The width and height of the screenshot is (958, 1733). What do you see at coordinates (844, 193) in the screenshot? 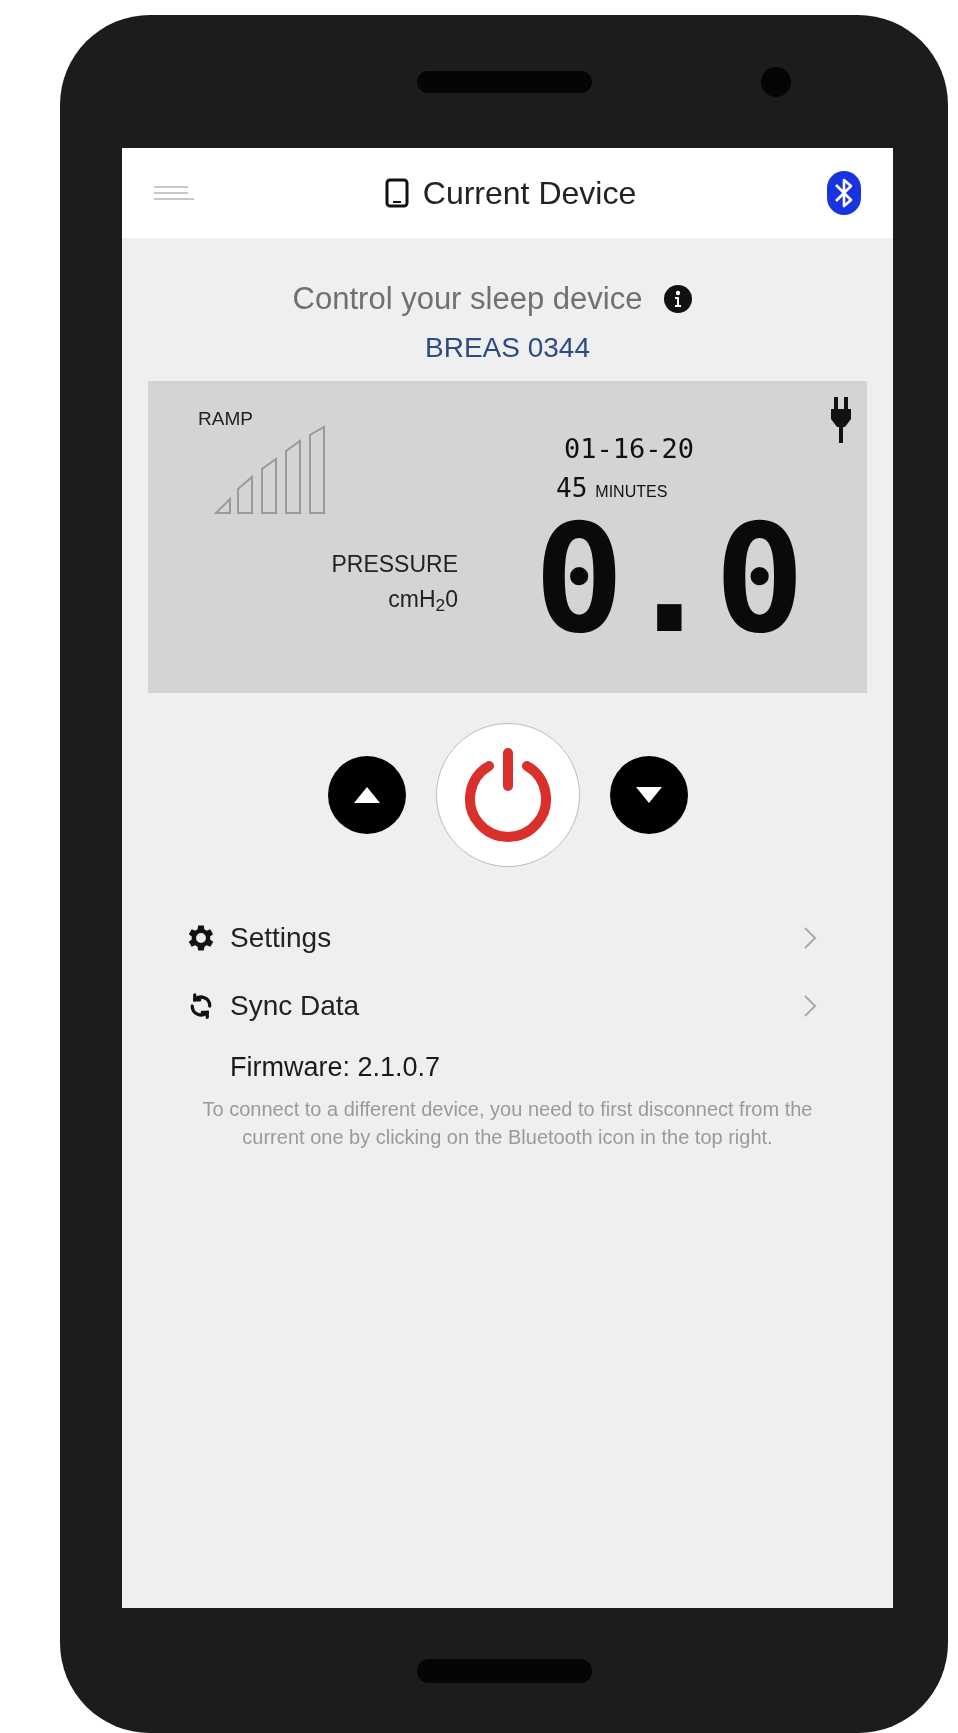
I see `bluetooth-icon` at bounding box center [844, 193].